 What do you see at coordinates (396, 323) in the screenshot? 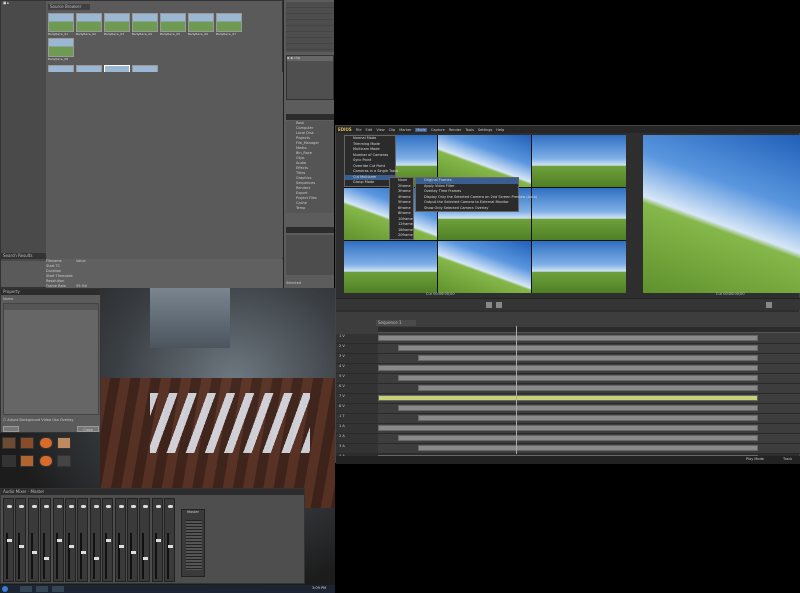
I see `timeline-tab: Sequence 1` at bounding box center [396, 323].